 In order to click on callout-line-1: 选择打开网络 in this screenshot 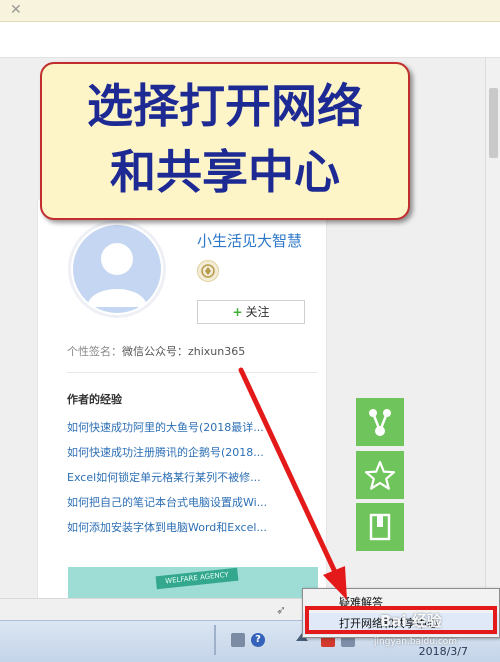, I will do `click(225, 106)`.